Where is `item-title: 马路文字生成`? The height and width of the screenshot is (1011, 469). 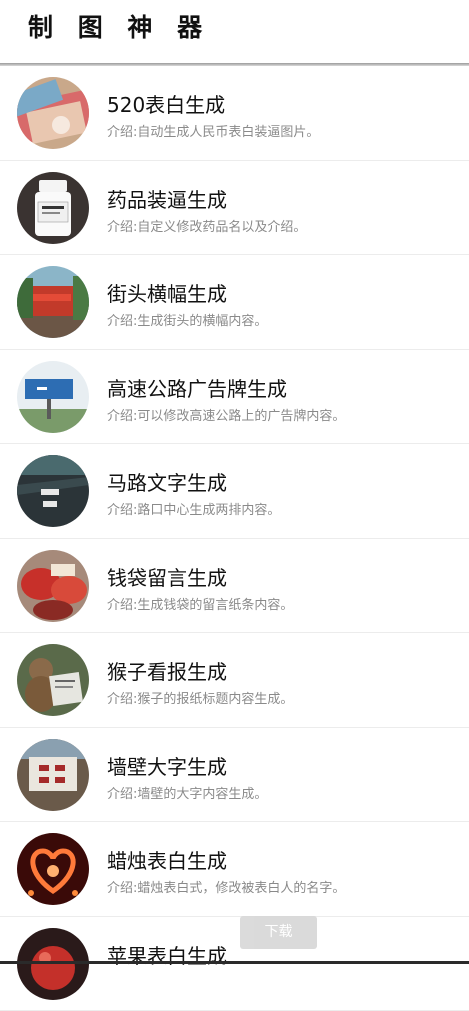 item-title: 马路文字生成 is located at coordinates (167, 481).